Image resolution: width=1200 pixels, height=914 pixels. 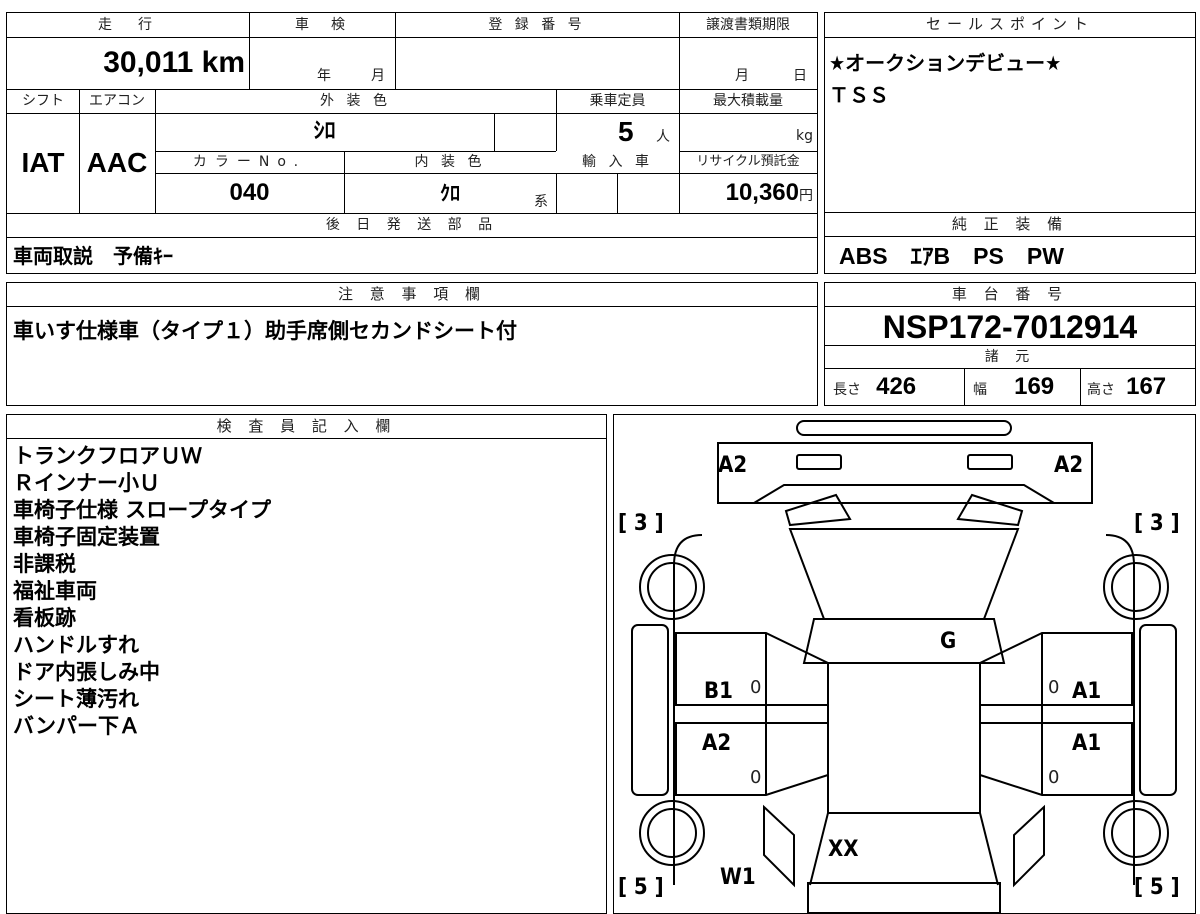 What do you see at coordinates (945, 63) in the screenshot?
I see `sales-point-line-1: ★オークションデビュー★` at bounding box center [945, 63].